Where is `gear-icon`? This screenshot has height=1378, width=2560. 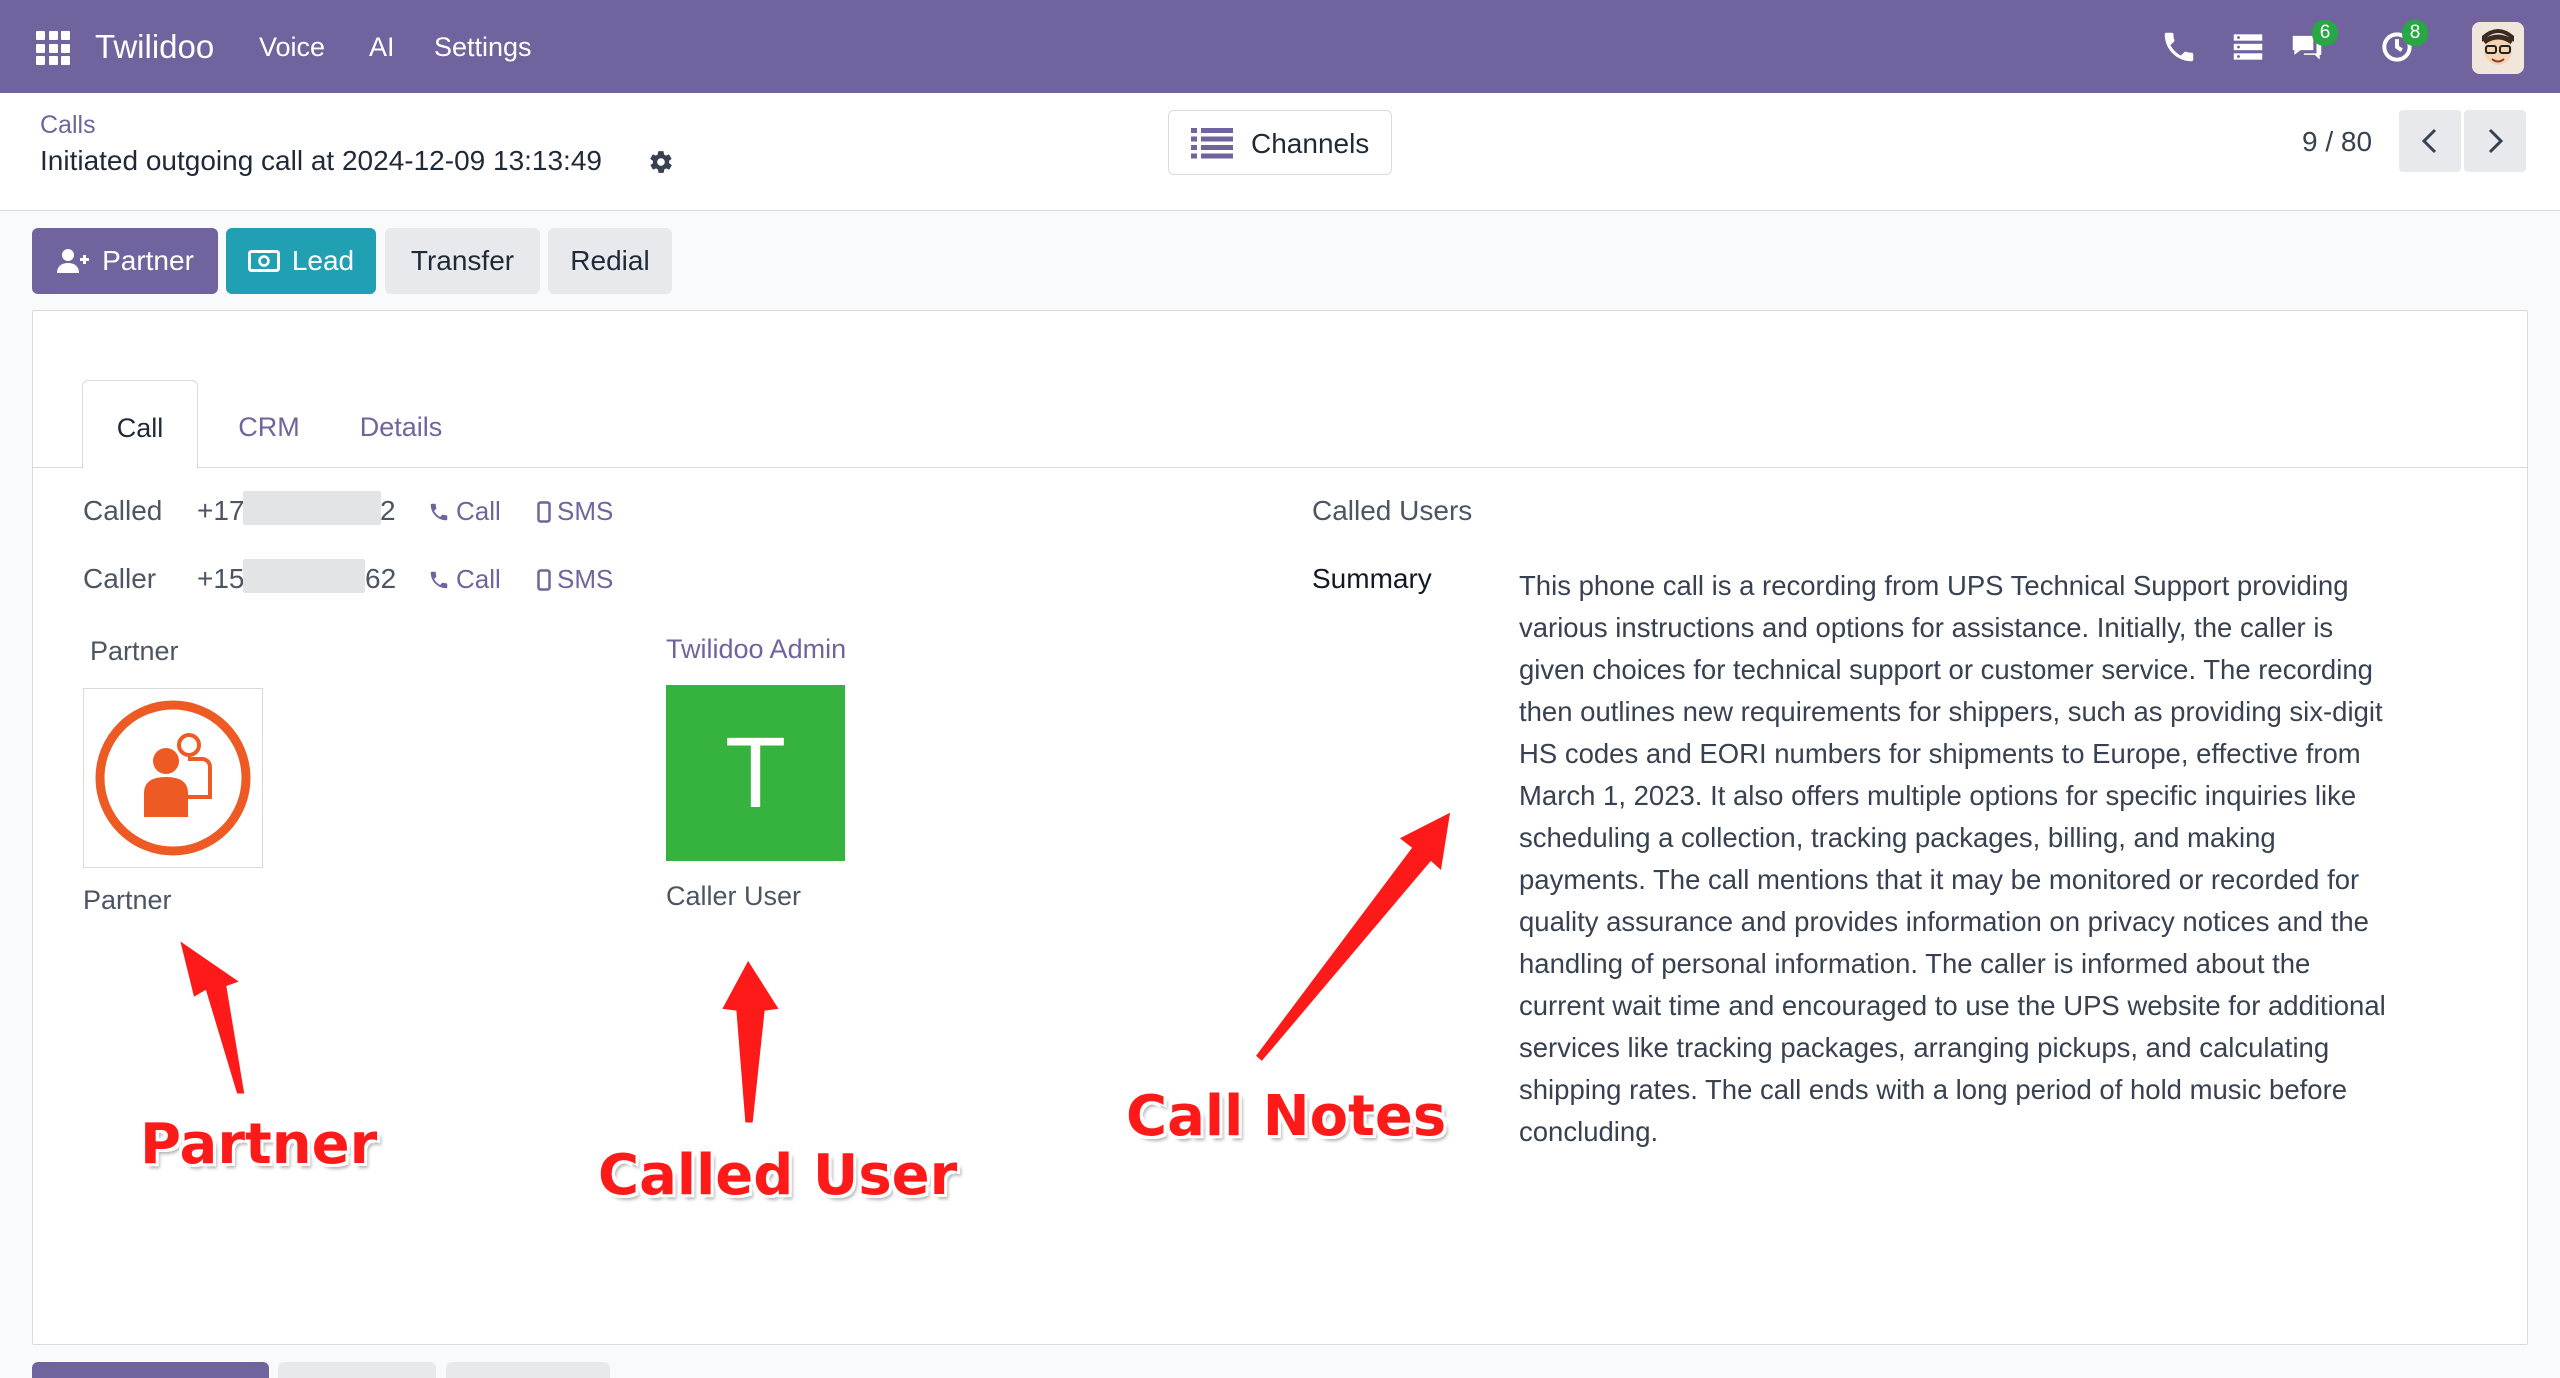 gear-icon is located at coordinates (661, 162).